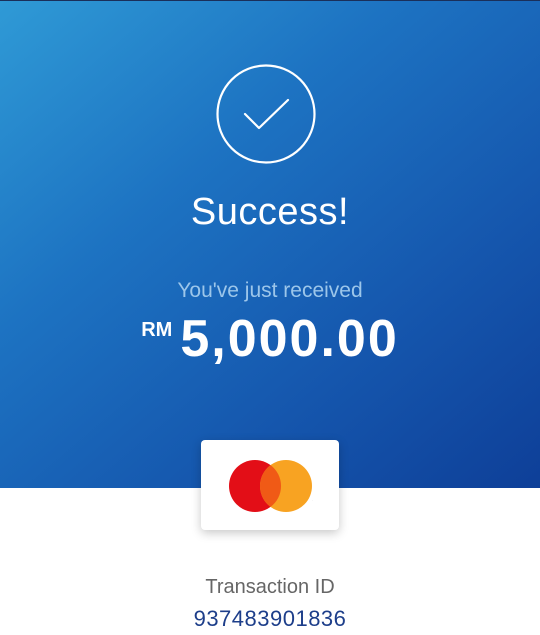 Image resolution: width=540 pixels, height=635 pixels. I want to click on transaction-id-label: Transaction ID, so click(270, 587).